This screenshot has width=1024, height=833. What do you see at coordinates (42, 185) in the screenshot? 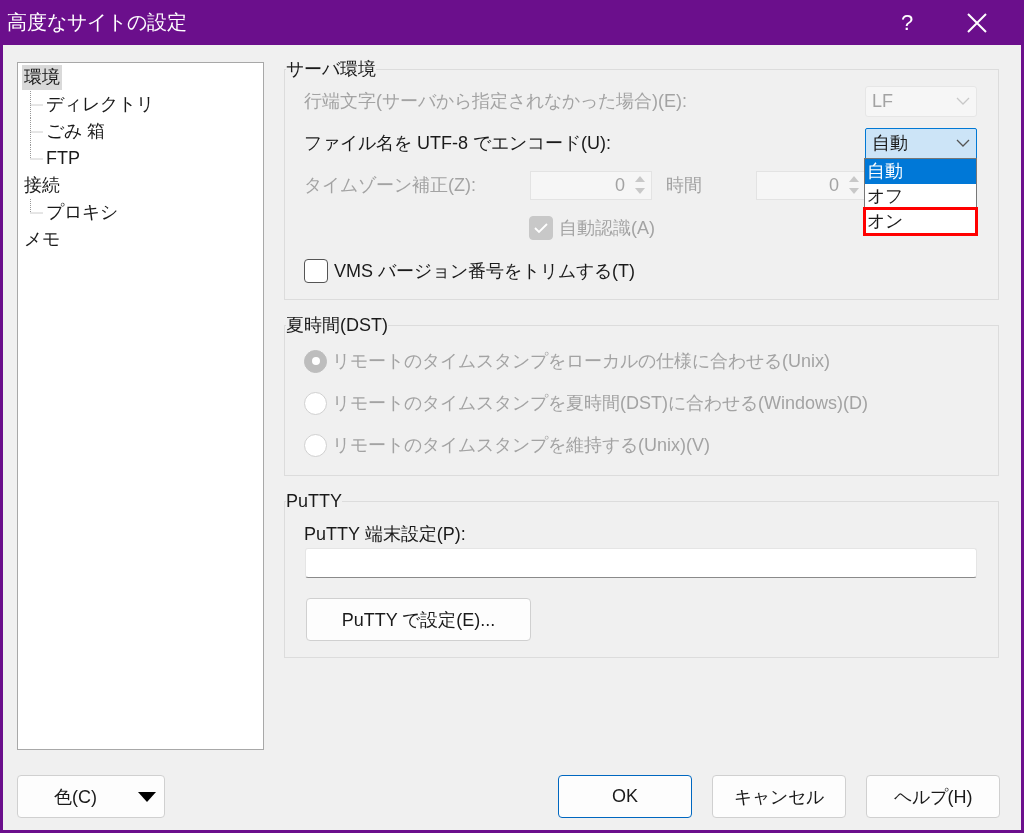
I see `tree-item: 接続` at bounding box center [42, 185].